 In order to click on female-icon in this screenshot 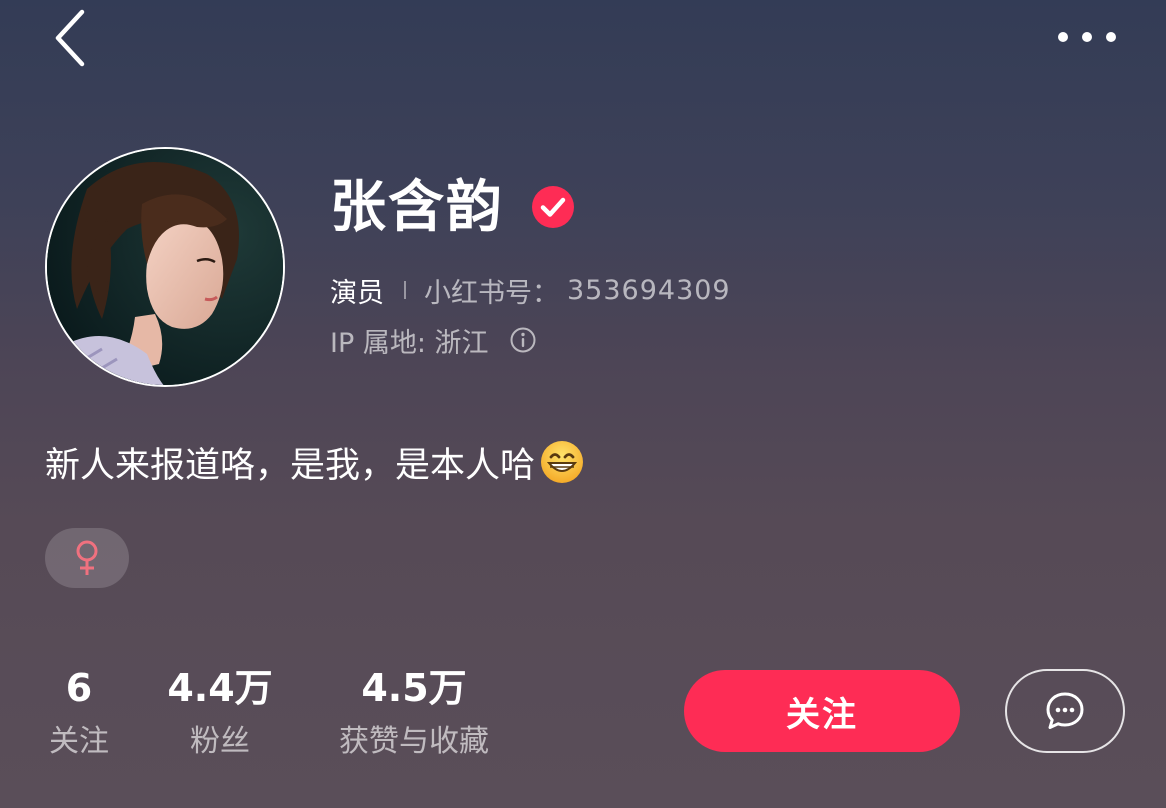, I will do `click(87, 557)`.